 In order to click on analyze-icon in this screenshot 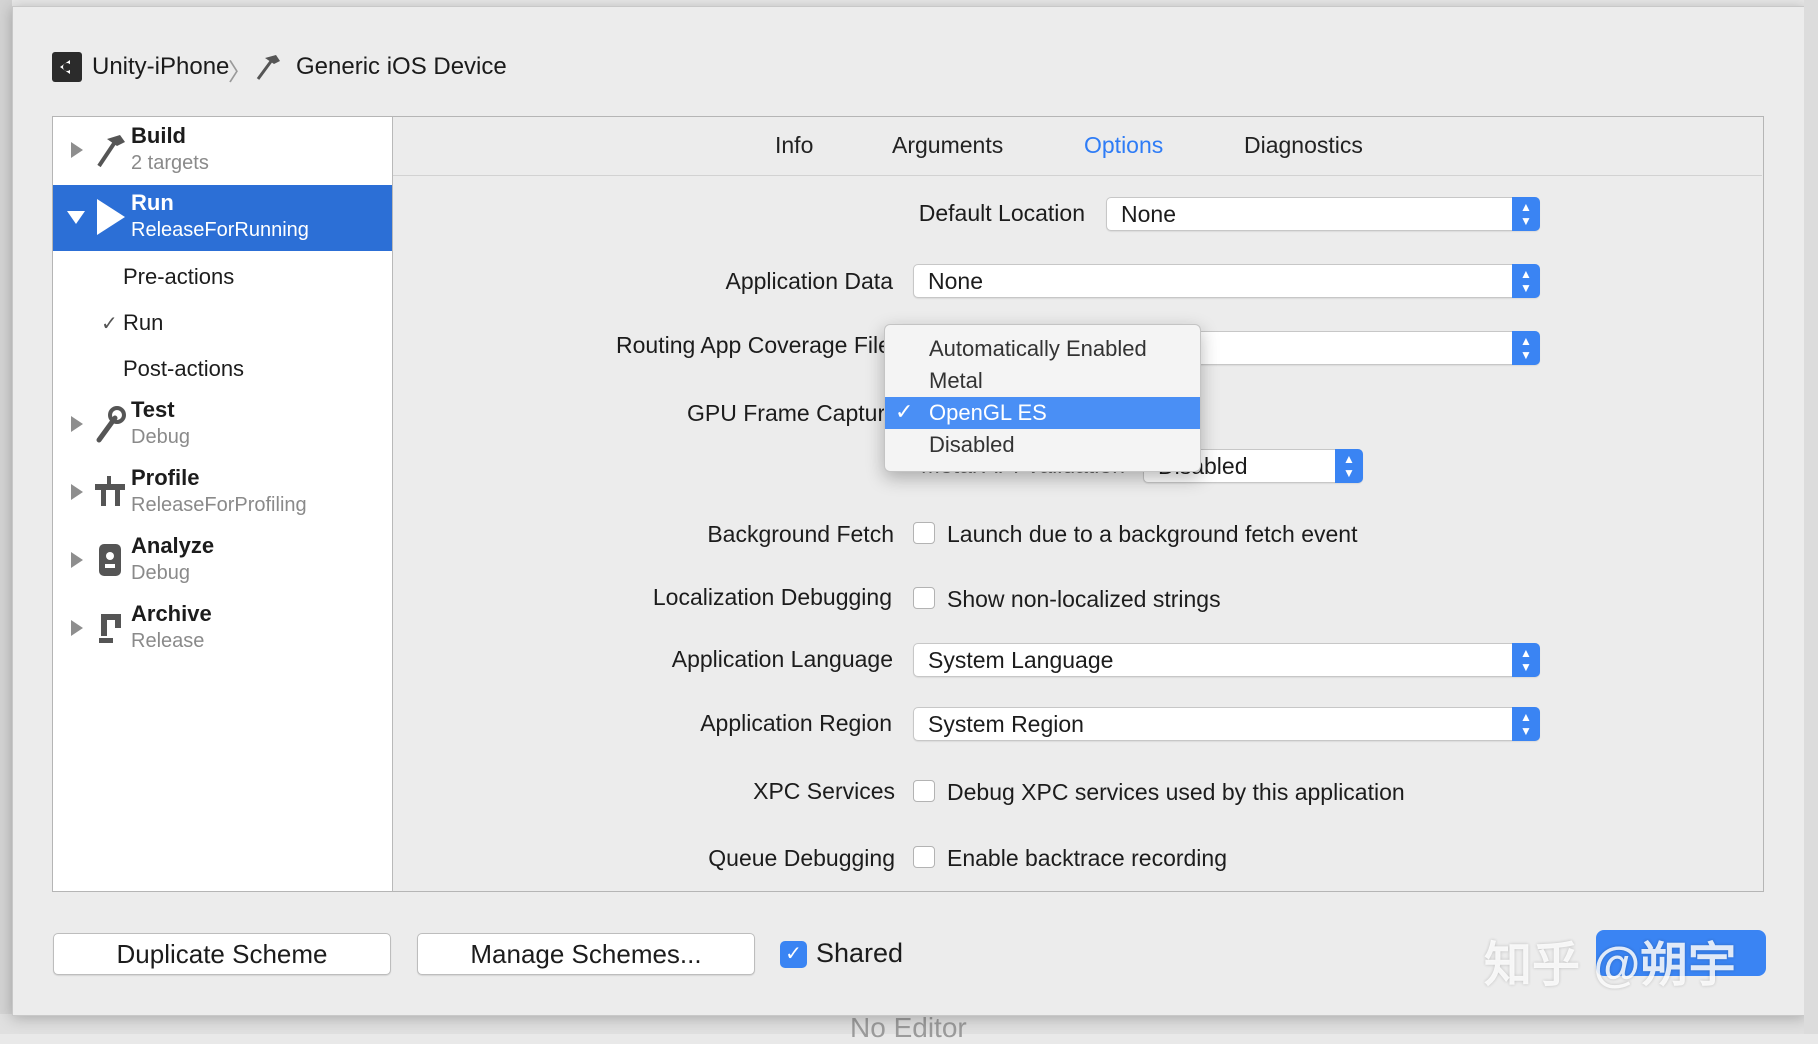, I will do `click(110, 560)`.